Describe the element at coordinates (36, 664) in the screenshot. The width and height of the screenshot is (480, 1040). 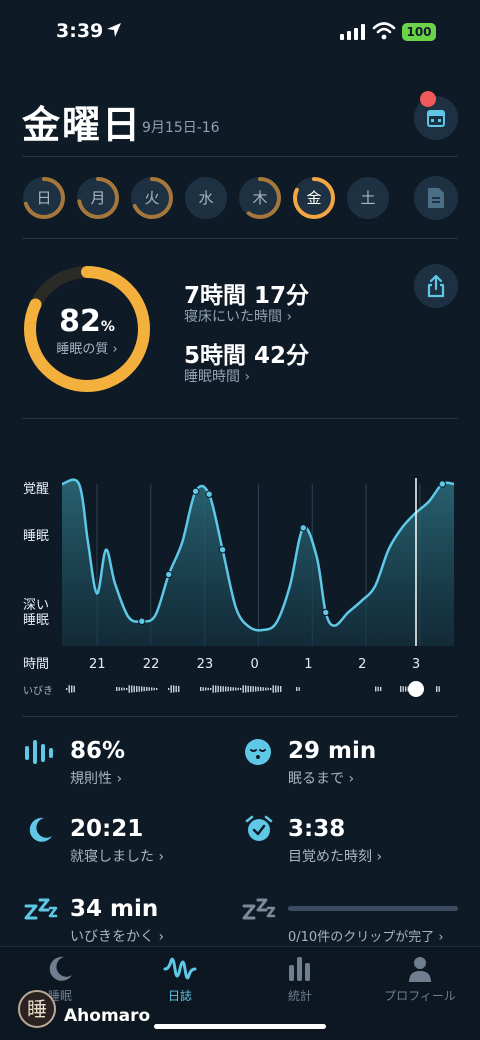
I see `x-axis-label: 時間` at that location.